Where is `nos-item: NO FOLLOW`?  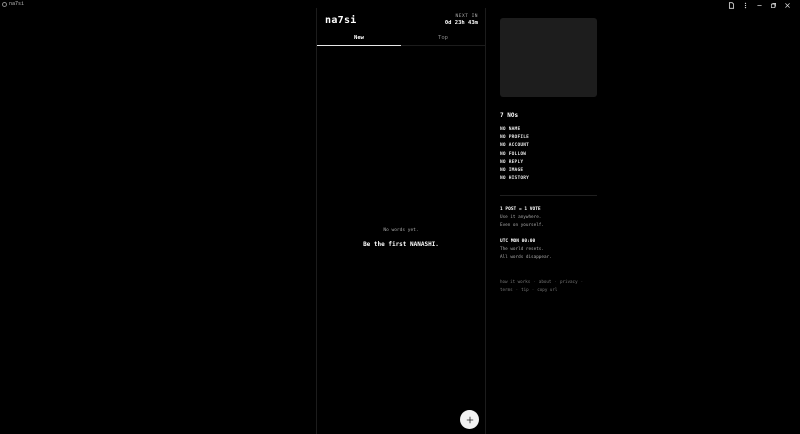 nos-item: NO FOLLOW is located at coordinates (513, 154).